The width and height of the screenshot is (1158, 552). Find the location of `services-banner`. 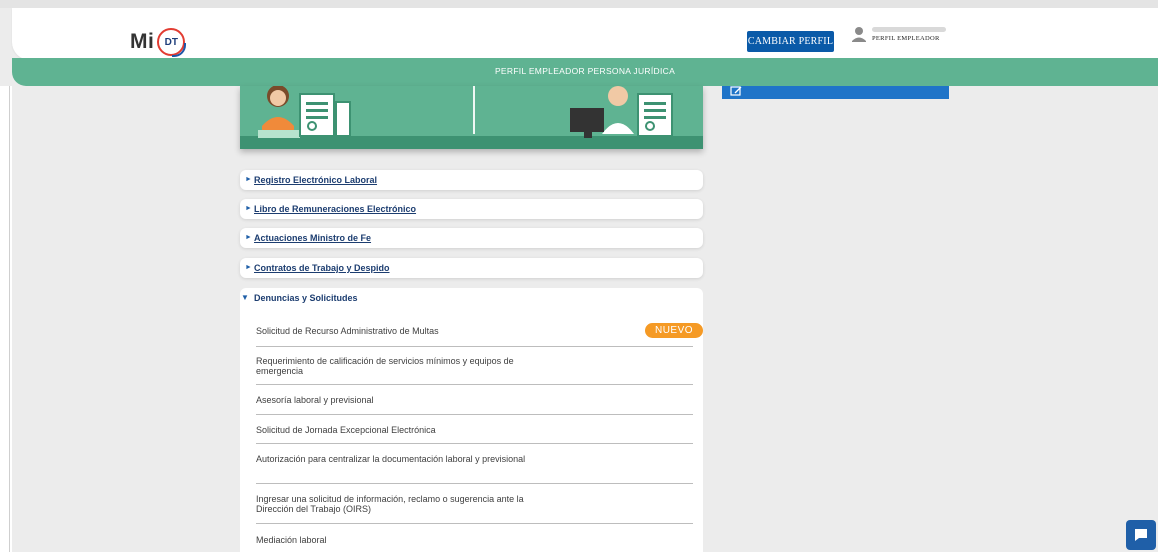

services-banner is located at coordinates (471, 117).